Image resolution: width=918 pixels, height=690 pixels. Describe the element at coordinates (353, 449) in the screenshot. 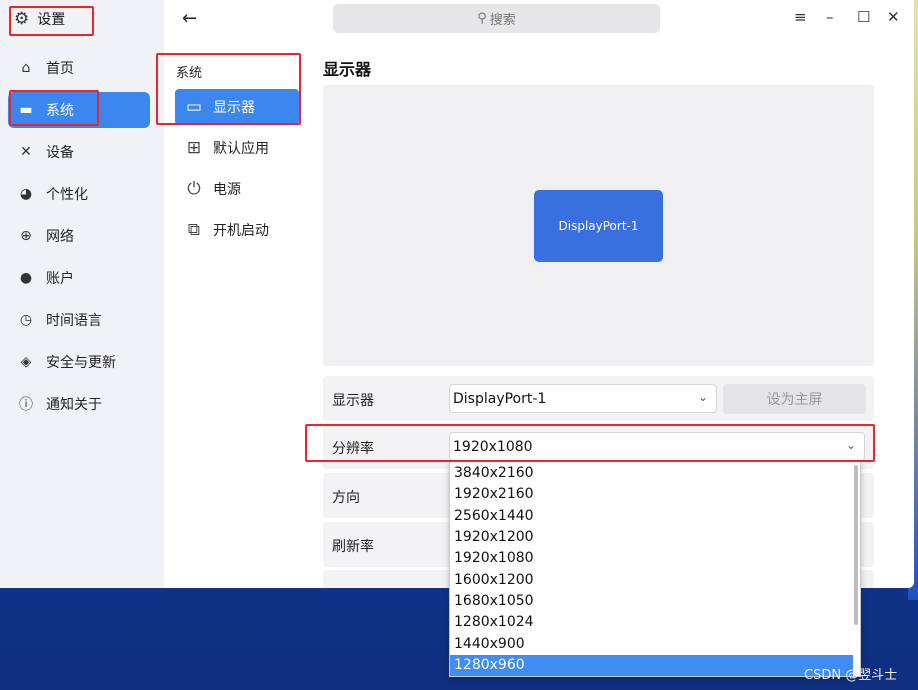

I see `resolution-label: 分辨率` at that location.